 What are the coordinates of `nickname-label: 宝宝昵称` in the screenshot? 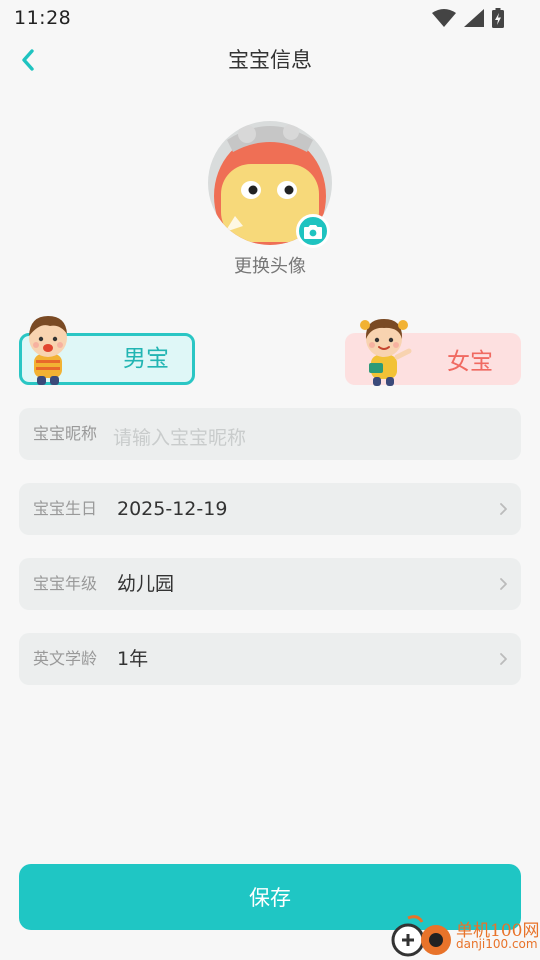 It's located at (65, 433).